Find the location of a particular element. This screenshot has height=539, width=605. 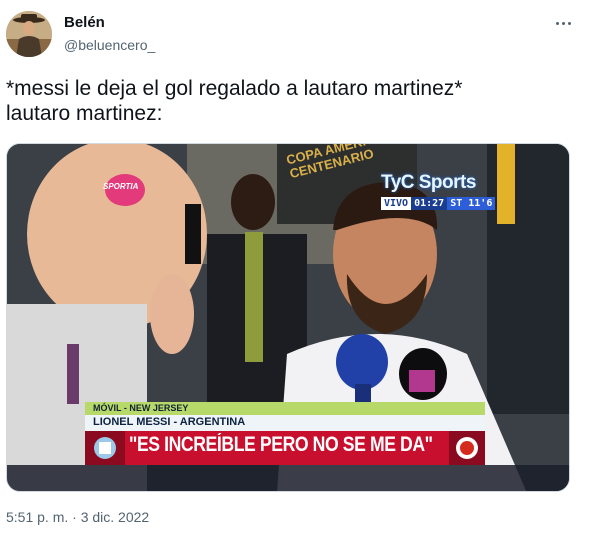

match-clock: 01:27 is located at coordinates (429, 203).